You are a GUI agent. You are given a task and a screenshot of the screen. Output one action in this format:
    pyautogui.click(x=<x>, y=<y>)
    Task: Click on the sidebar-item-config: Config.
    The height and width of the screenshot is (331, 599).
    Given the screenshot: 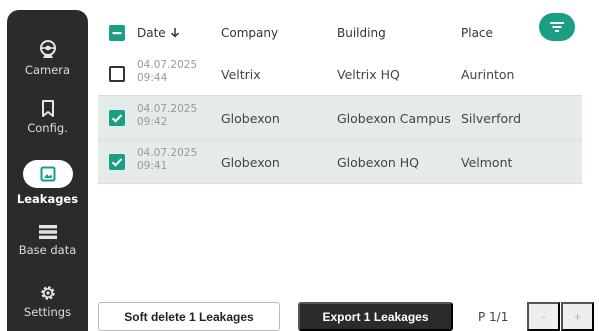 What is the action you would take?
    pyautogui.click(x=47, y=117)
    